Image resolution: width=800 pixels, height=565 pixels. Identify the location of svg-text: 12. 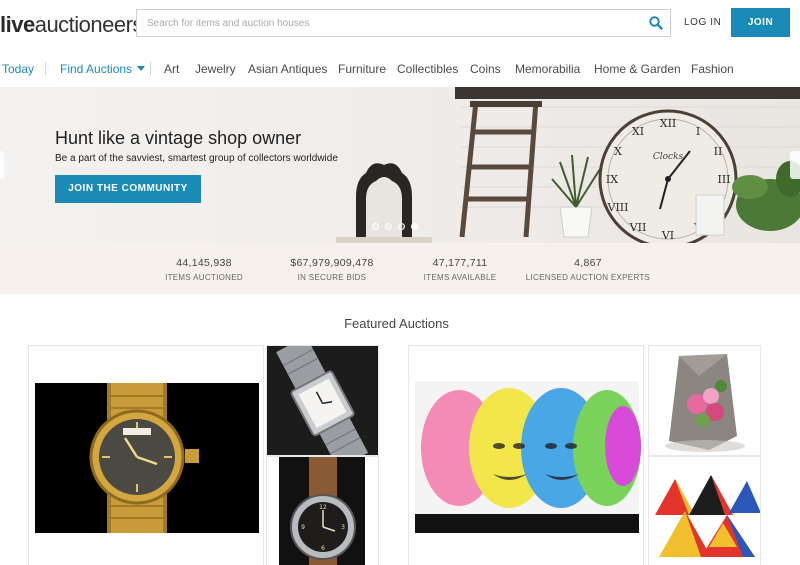
(323, 507).